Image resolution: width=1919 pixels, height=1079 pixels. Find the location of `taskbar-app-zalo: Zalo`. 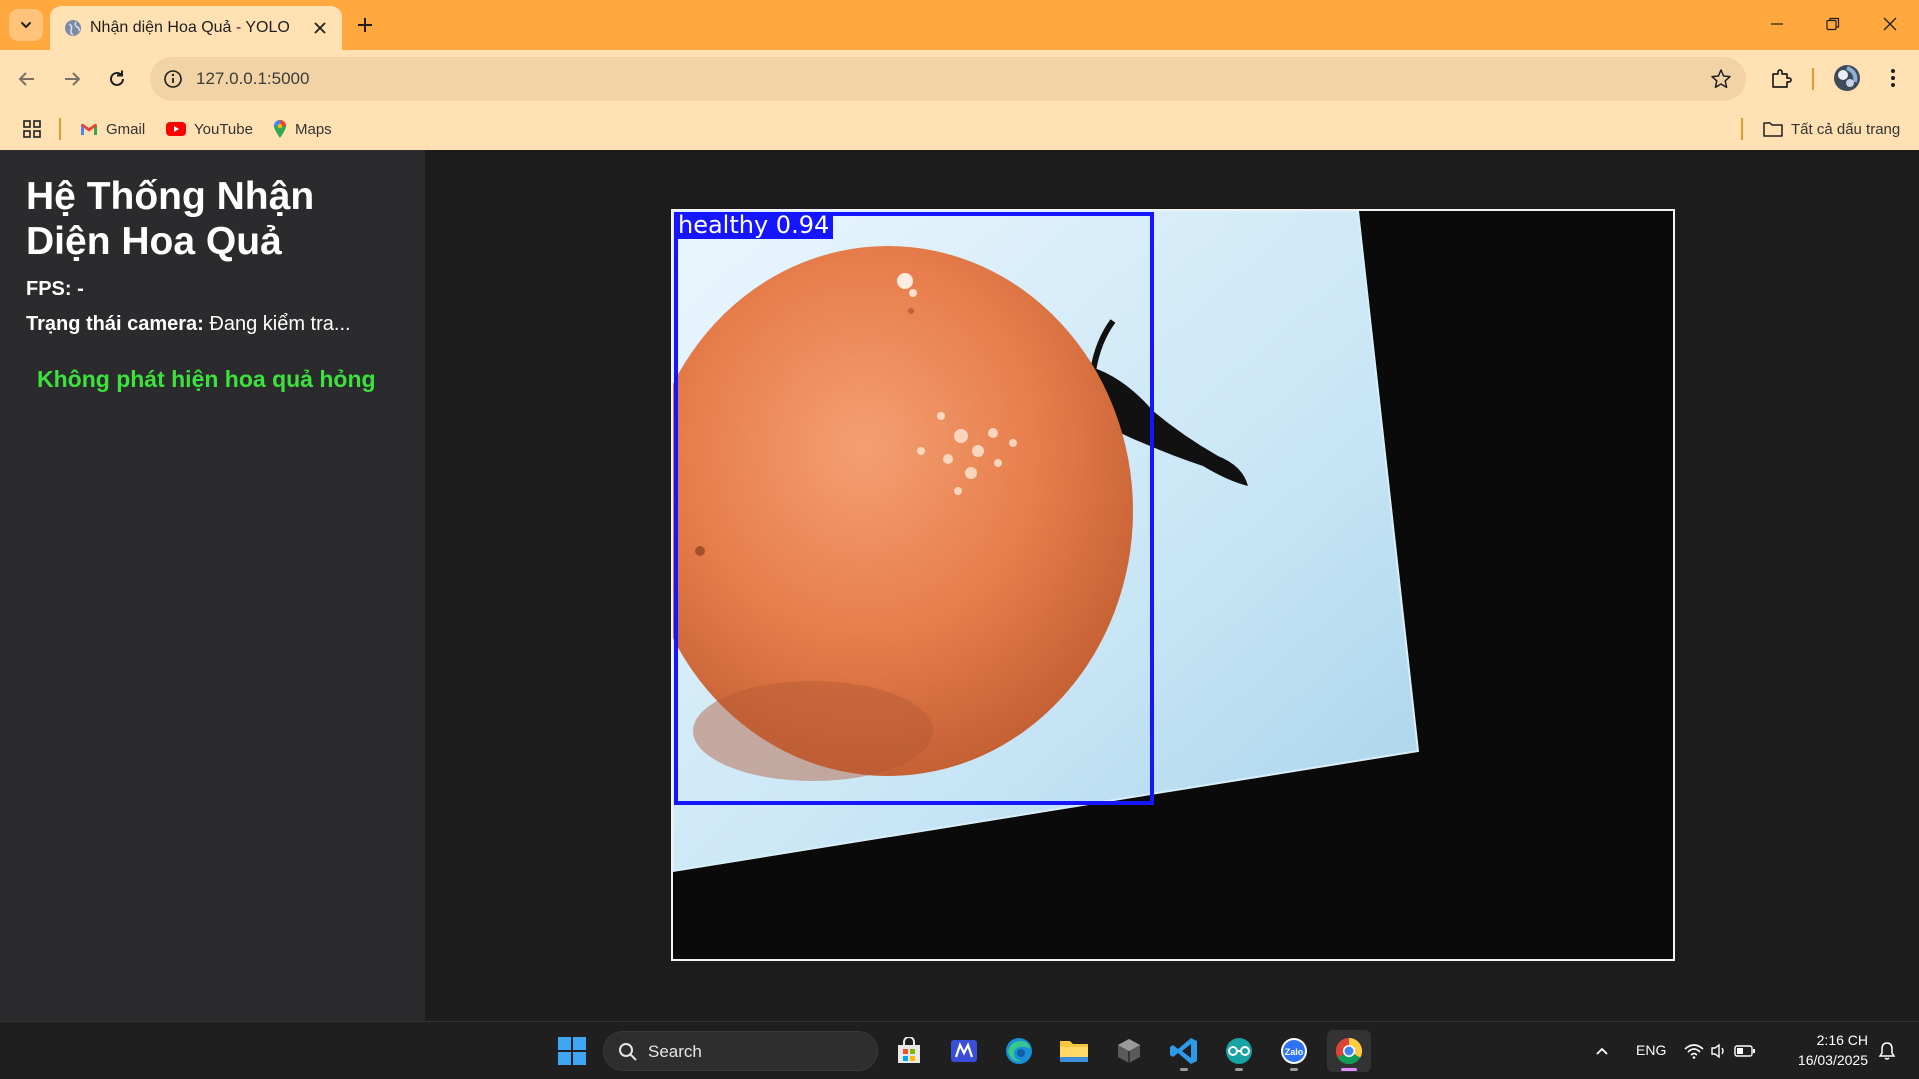

taskbar-app-zalo: Zalo is located at coordinates (1294, 1051).